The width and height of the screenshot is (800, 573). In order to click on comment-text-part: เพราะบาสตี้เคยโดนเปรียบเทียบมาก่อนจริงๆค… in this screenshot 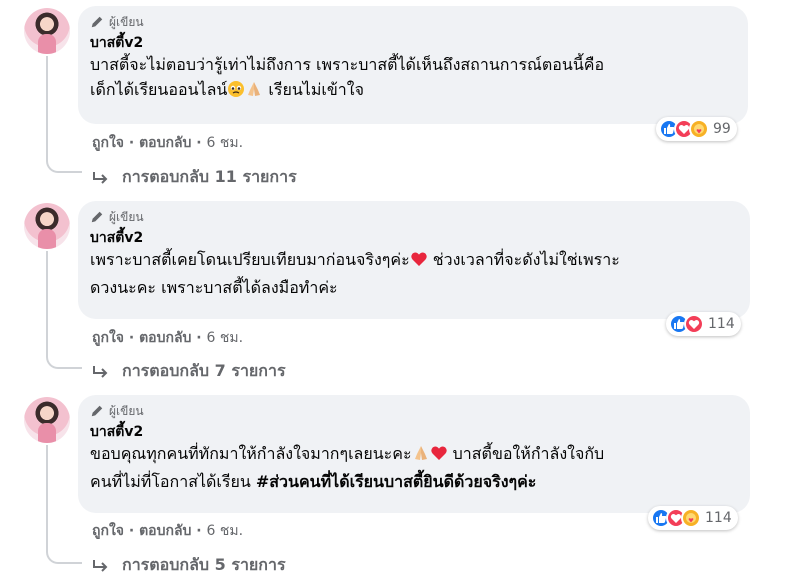, I will do `click(250, 259)`.